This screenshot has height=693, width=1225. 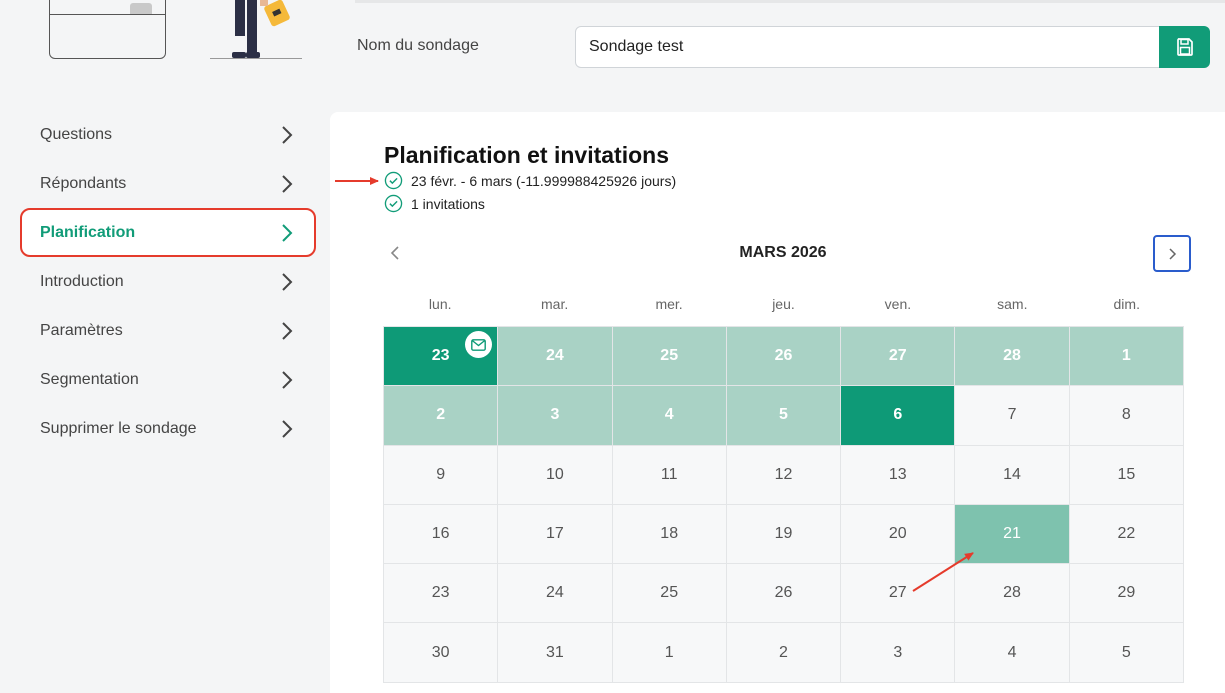 I want to click on calendar-day: 9, so click(x=441, y=475).